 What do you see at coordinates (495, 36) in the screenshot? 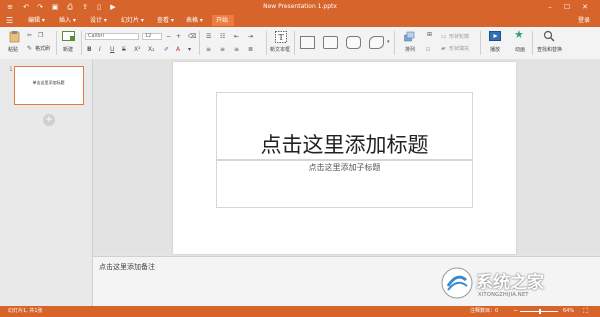
I see `play-slideshow-icon` at bounding box center [495, 36].